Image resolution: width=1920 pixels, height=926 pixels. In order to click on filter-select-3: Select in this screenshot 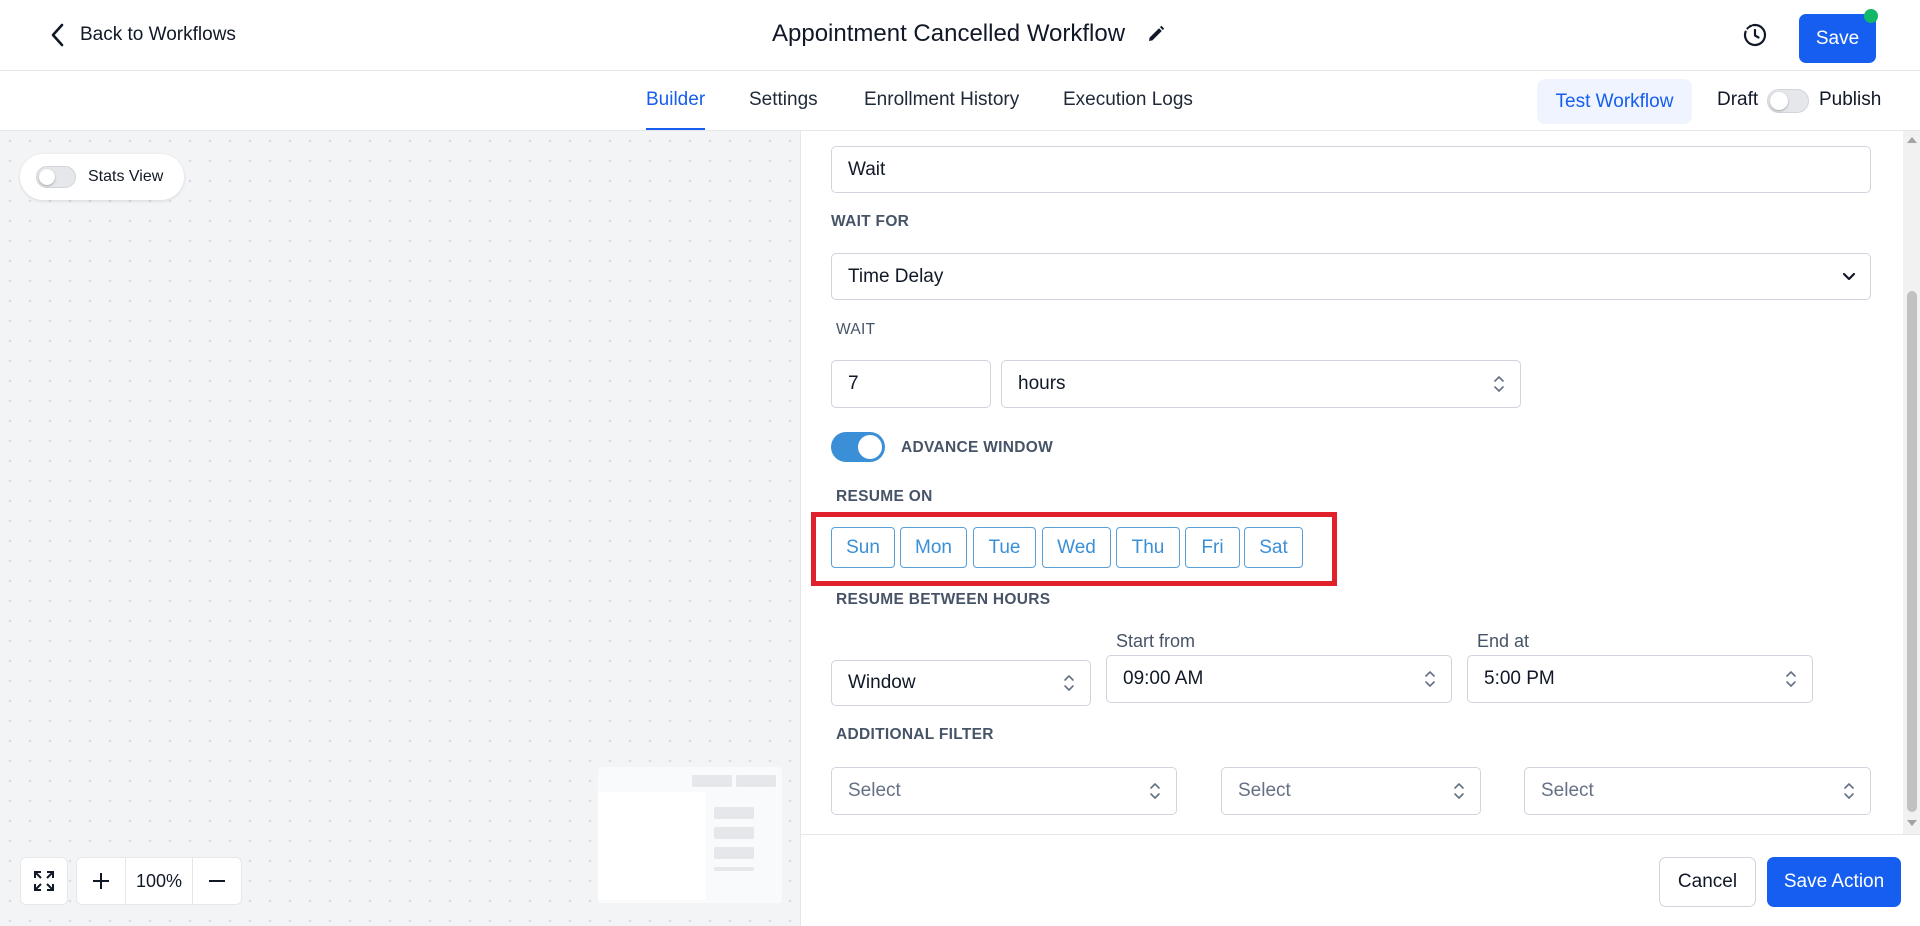, I will do `click(1697, 791)`.